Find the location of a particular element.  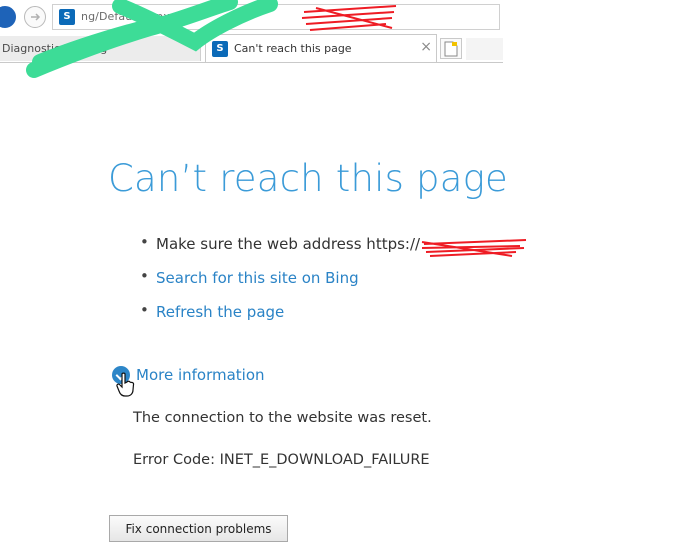

address-bar: S ng/Default.aspx is located at coordinates (276, 17).